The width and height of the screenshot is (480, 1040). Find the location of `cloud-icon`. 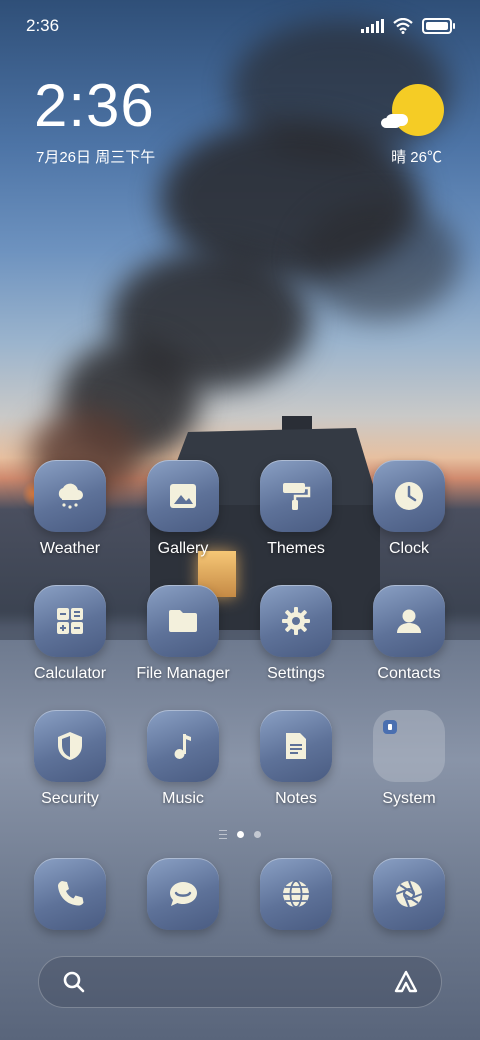

cloud-icon is located at coordinates (397, 120).